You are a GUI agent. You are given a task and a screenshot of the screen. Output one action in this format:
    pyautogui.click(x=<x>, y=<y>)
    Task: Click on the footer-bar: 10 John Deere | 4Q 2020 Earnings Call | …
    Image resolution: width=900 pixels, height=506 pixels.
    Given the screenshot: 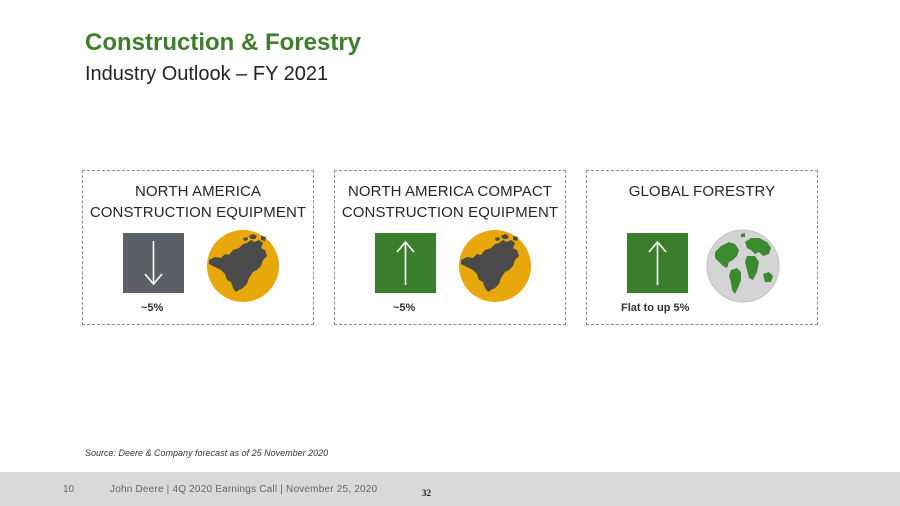 What is the action you would take?
    pyautogui.click(x=450, y=489)
    